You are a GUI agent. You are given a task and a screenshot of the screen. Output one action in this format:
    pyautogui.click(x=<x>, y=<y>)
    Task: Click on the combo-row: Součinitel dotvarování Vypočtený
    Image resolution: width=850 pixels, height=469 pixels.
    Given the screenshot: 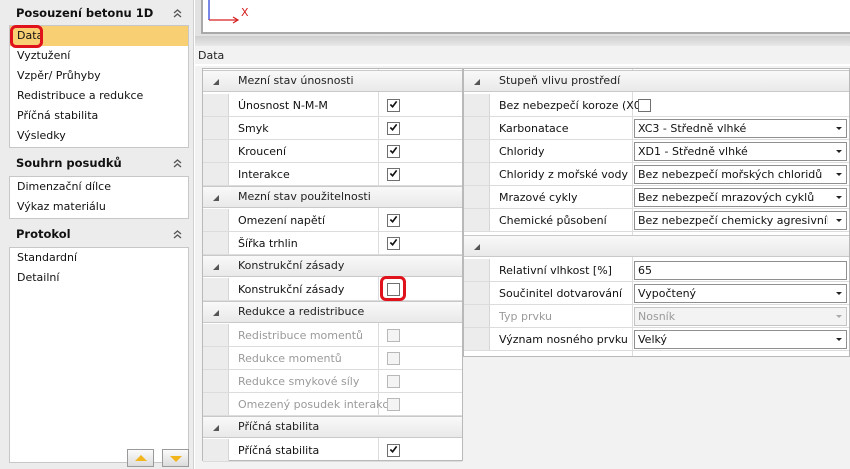 What is the action you would take?
    pyautogui.click(x=656, y=293)
    